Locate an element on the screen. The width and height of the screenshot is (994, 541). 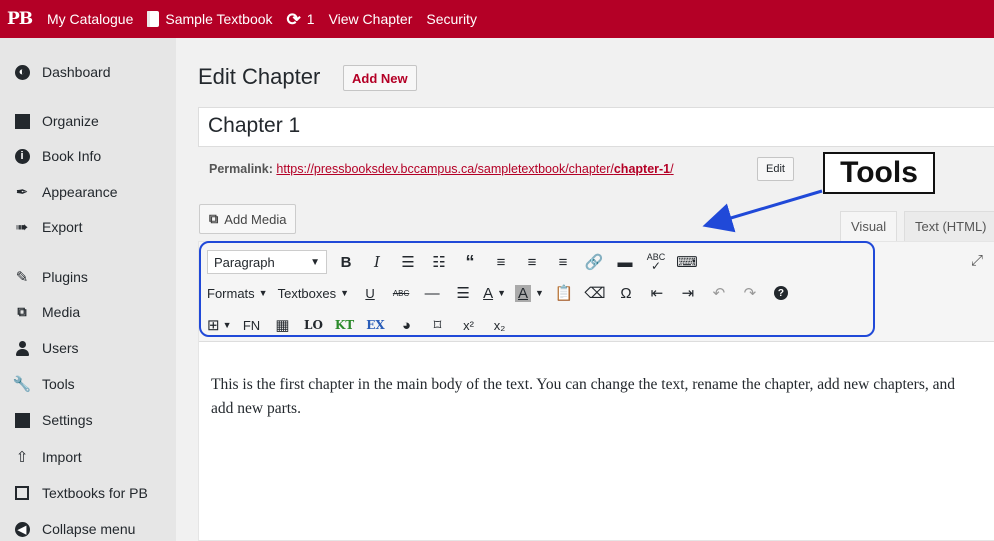
sidebar-item-organize: Organize is located at coordinates (88, 121).